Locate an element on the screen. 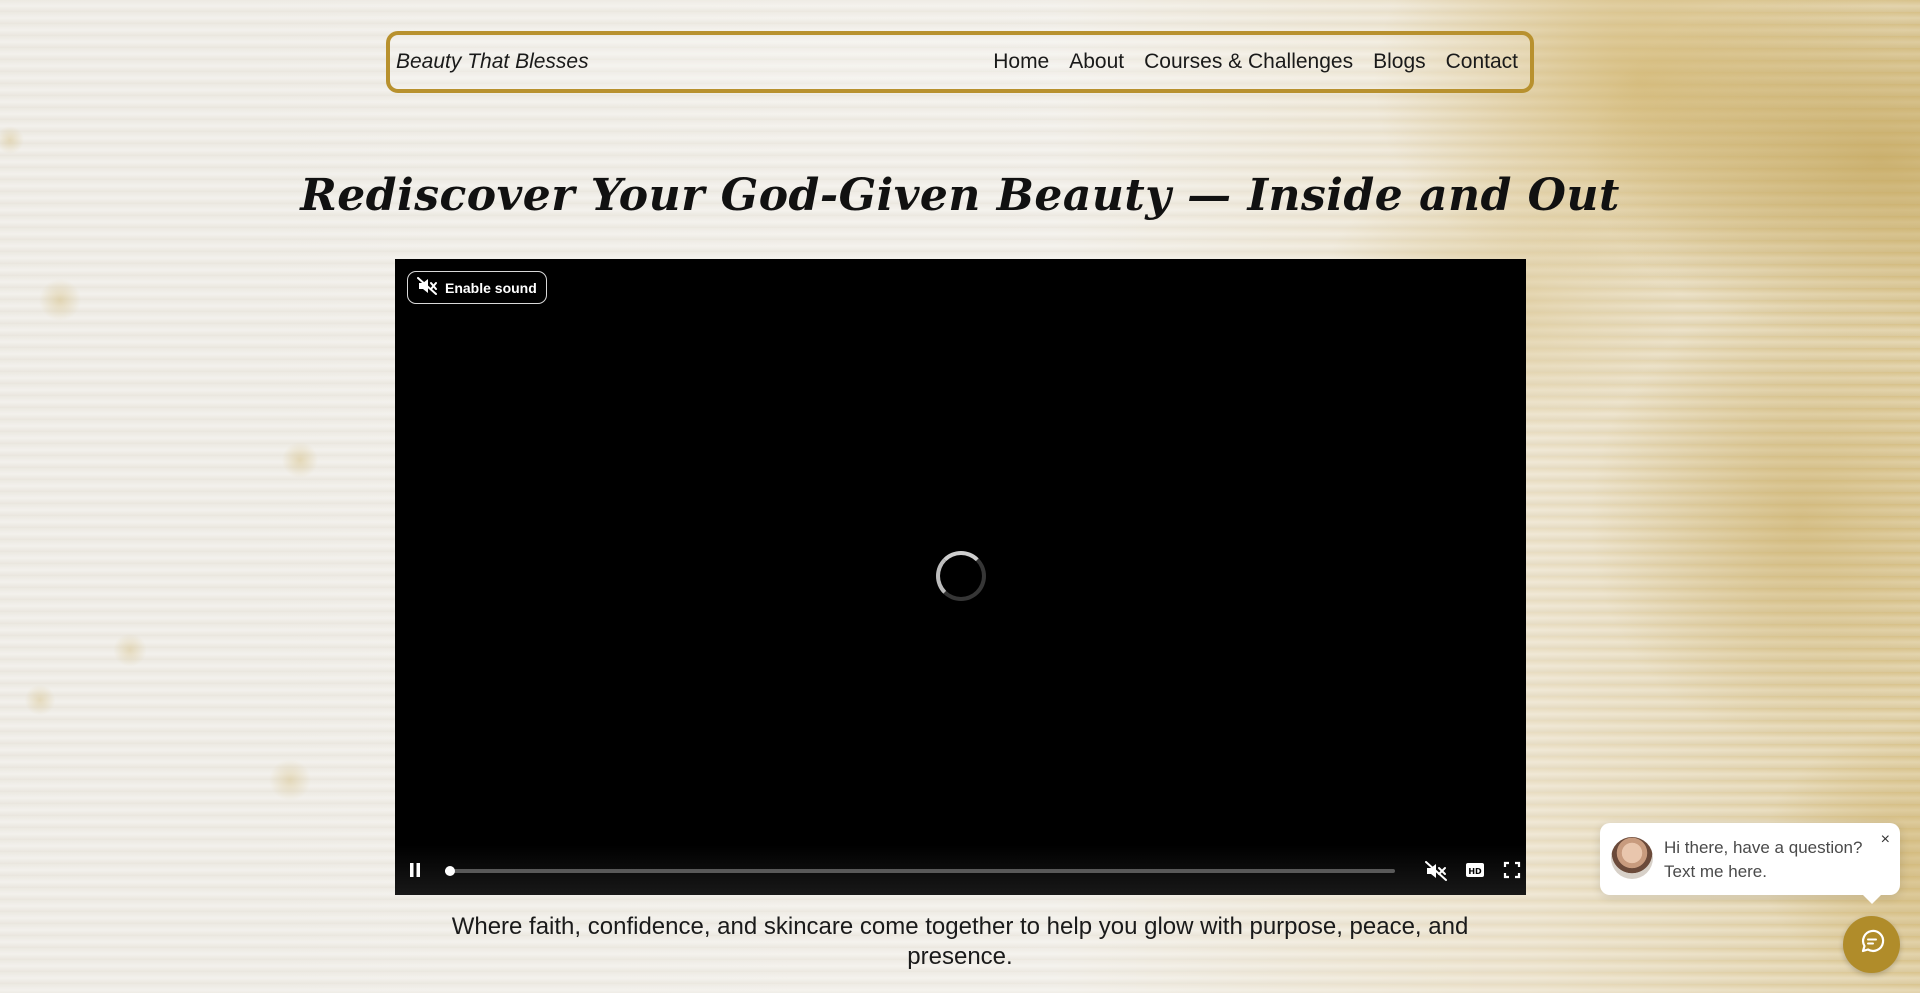 The width and height of the screenshot is (1920, 993). enable-sound-label: Enable sound is located at coordinates (491, 287).